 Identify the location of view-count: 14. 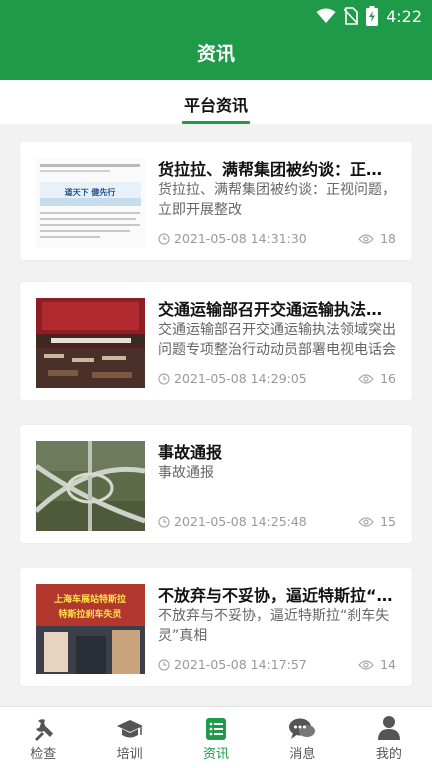
(377, 664).